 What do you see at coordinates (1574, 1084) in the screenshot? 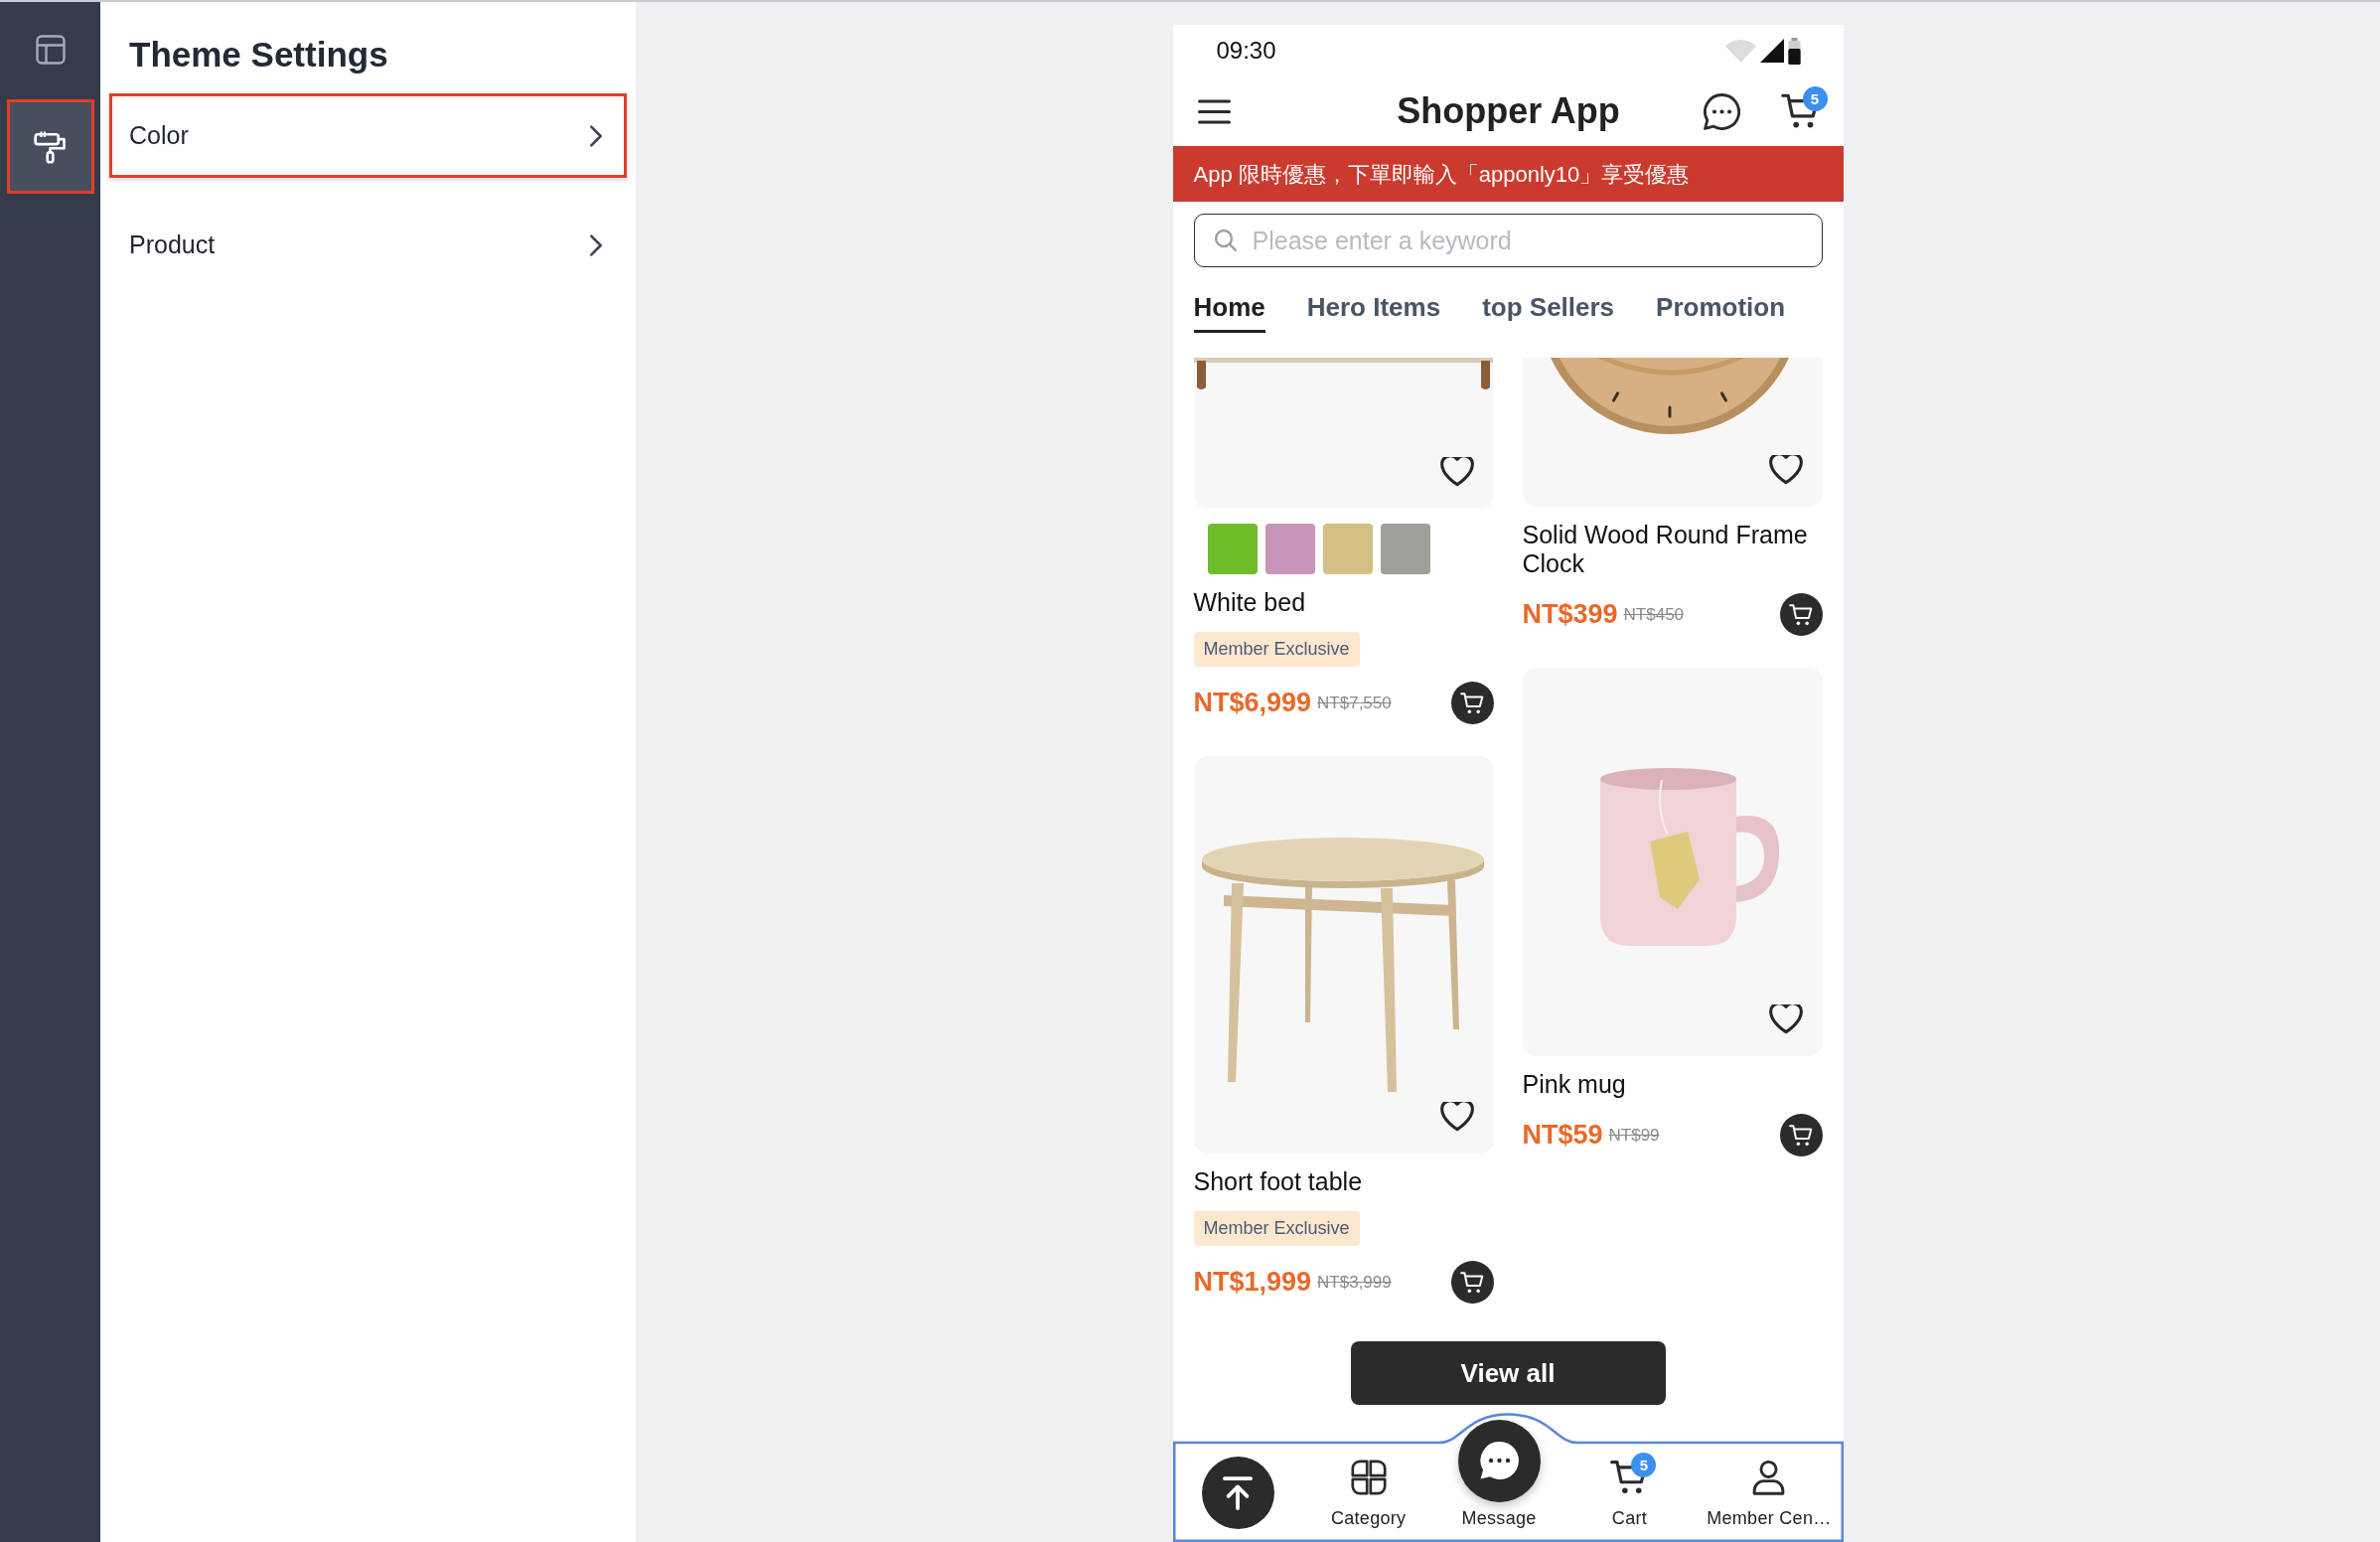
I see `product-name: Pink mug` at bounding box center [1574, 1084].